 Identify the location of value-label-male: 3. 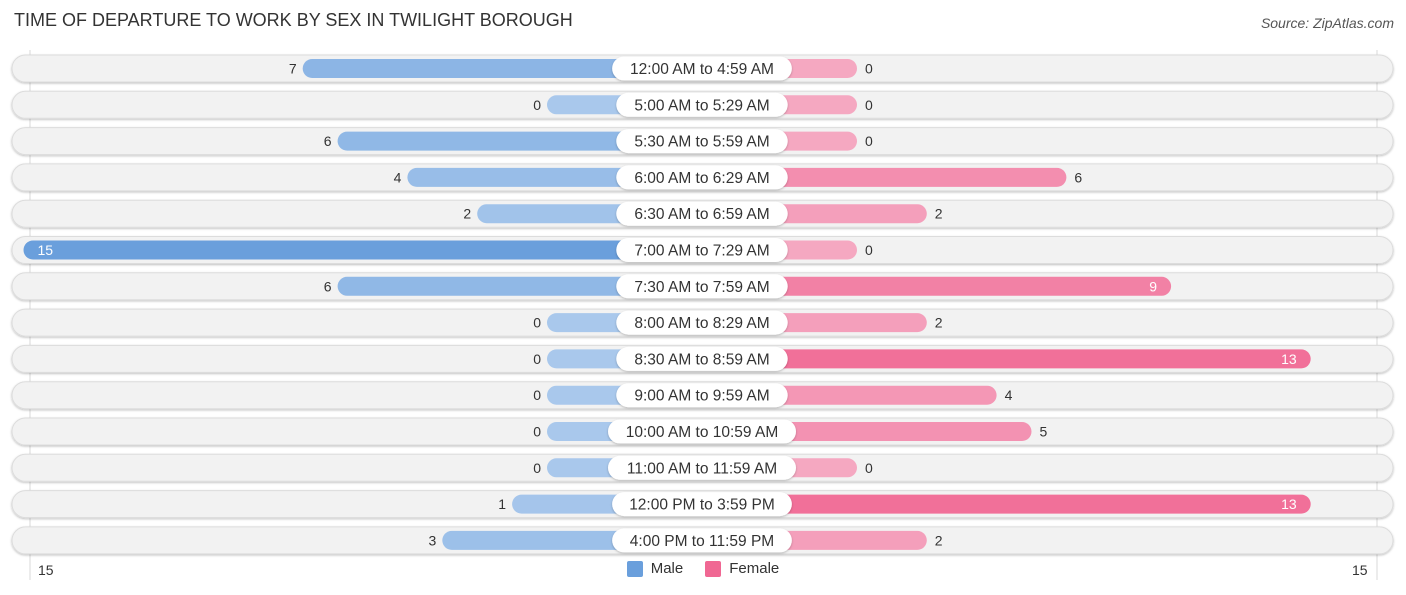
(433, 540).